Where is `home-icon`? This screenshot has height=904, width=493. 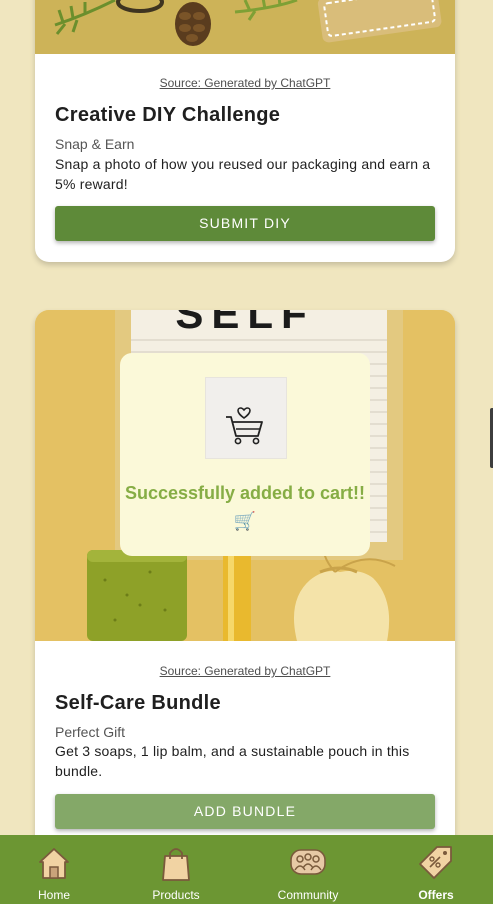
home-icon is located at coordinates (54, 863).